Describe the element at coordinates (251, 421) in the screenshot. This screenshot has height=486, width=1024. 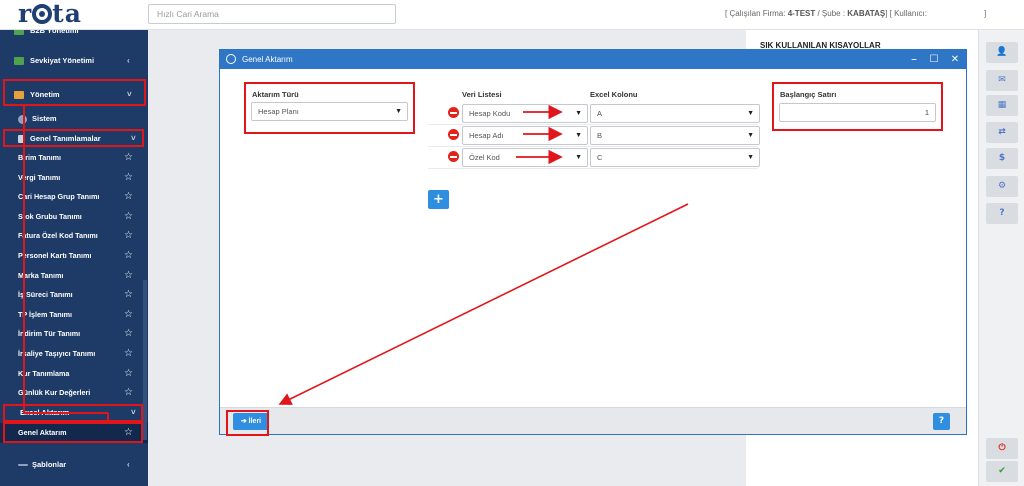
I see `next-button: ➔ İleri` at that location.